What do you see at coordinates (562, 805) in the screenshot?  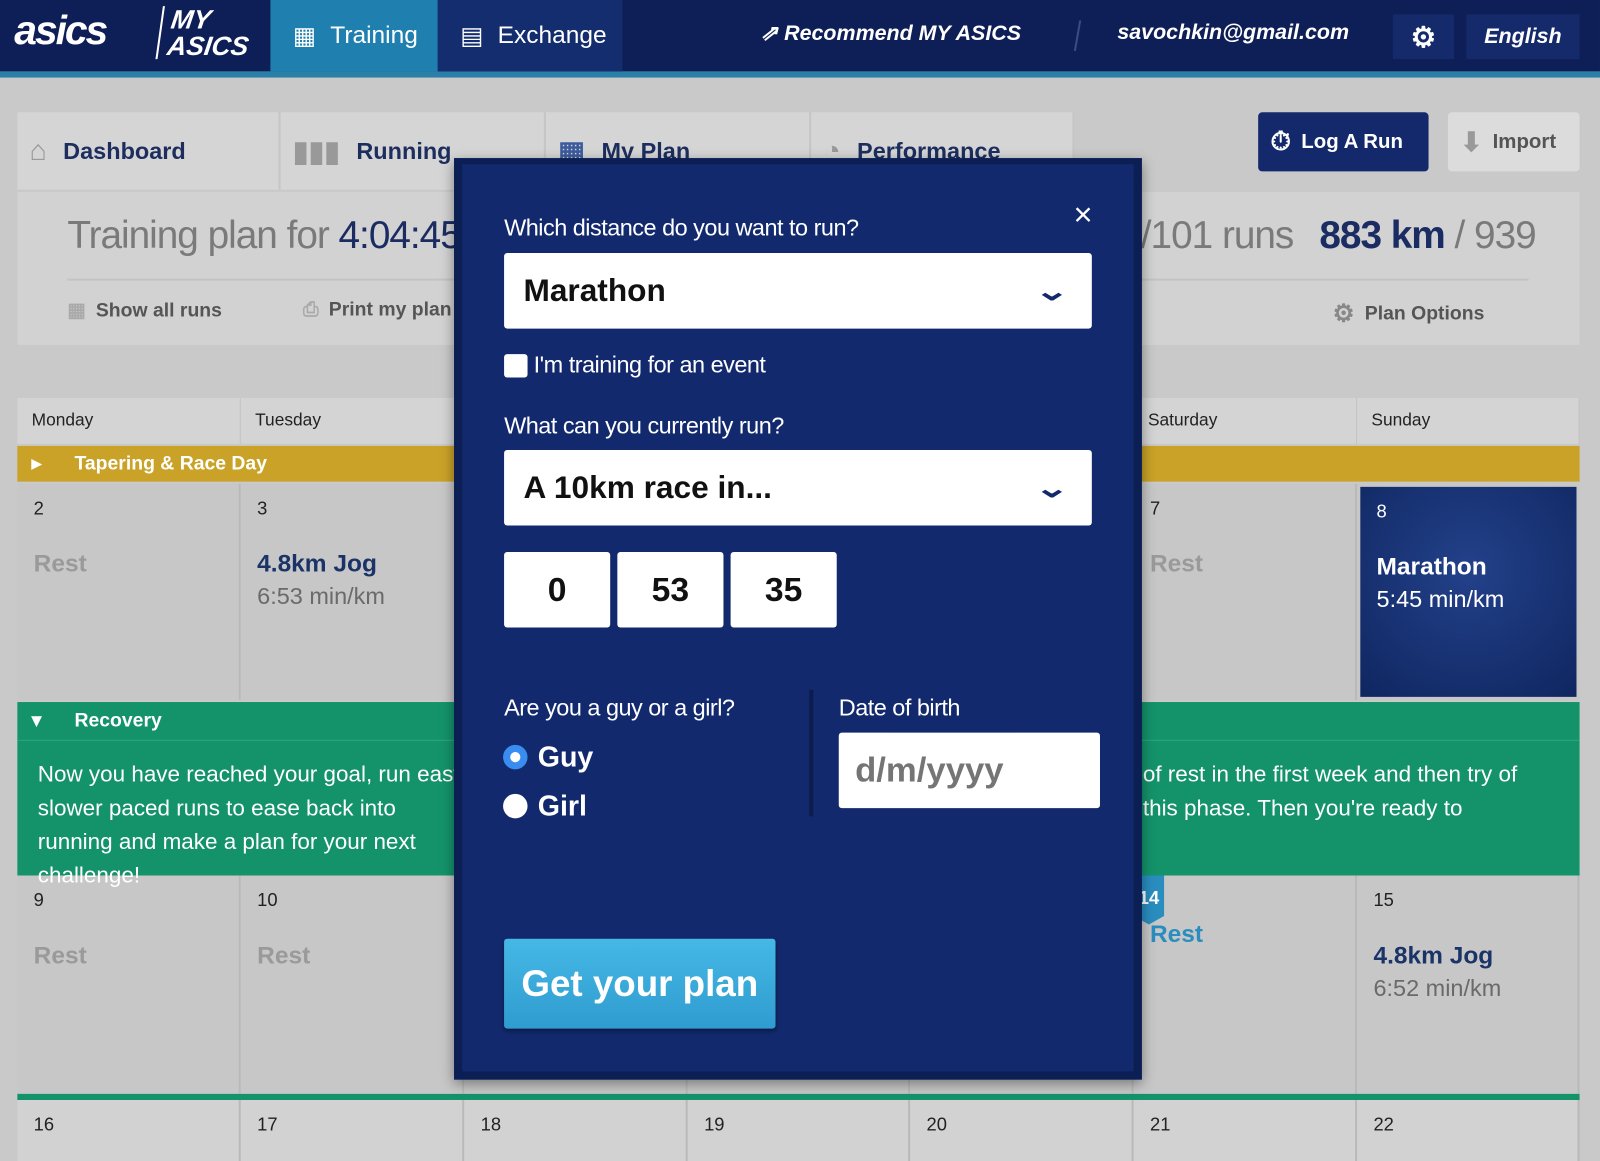 I see `radio-label: Girl` at bounding box center [562, 805].